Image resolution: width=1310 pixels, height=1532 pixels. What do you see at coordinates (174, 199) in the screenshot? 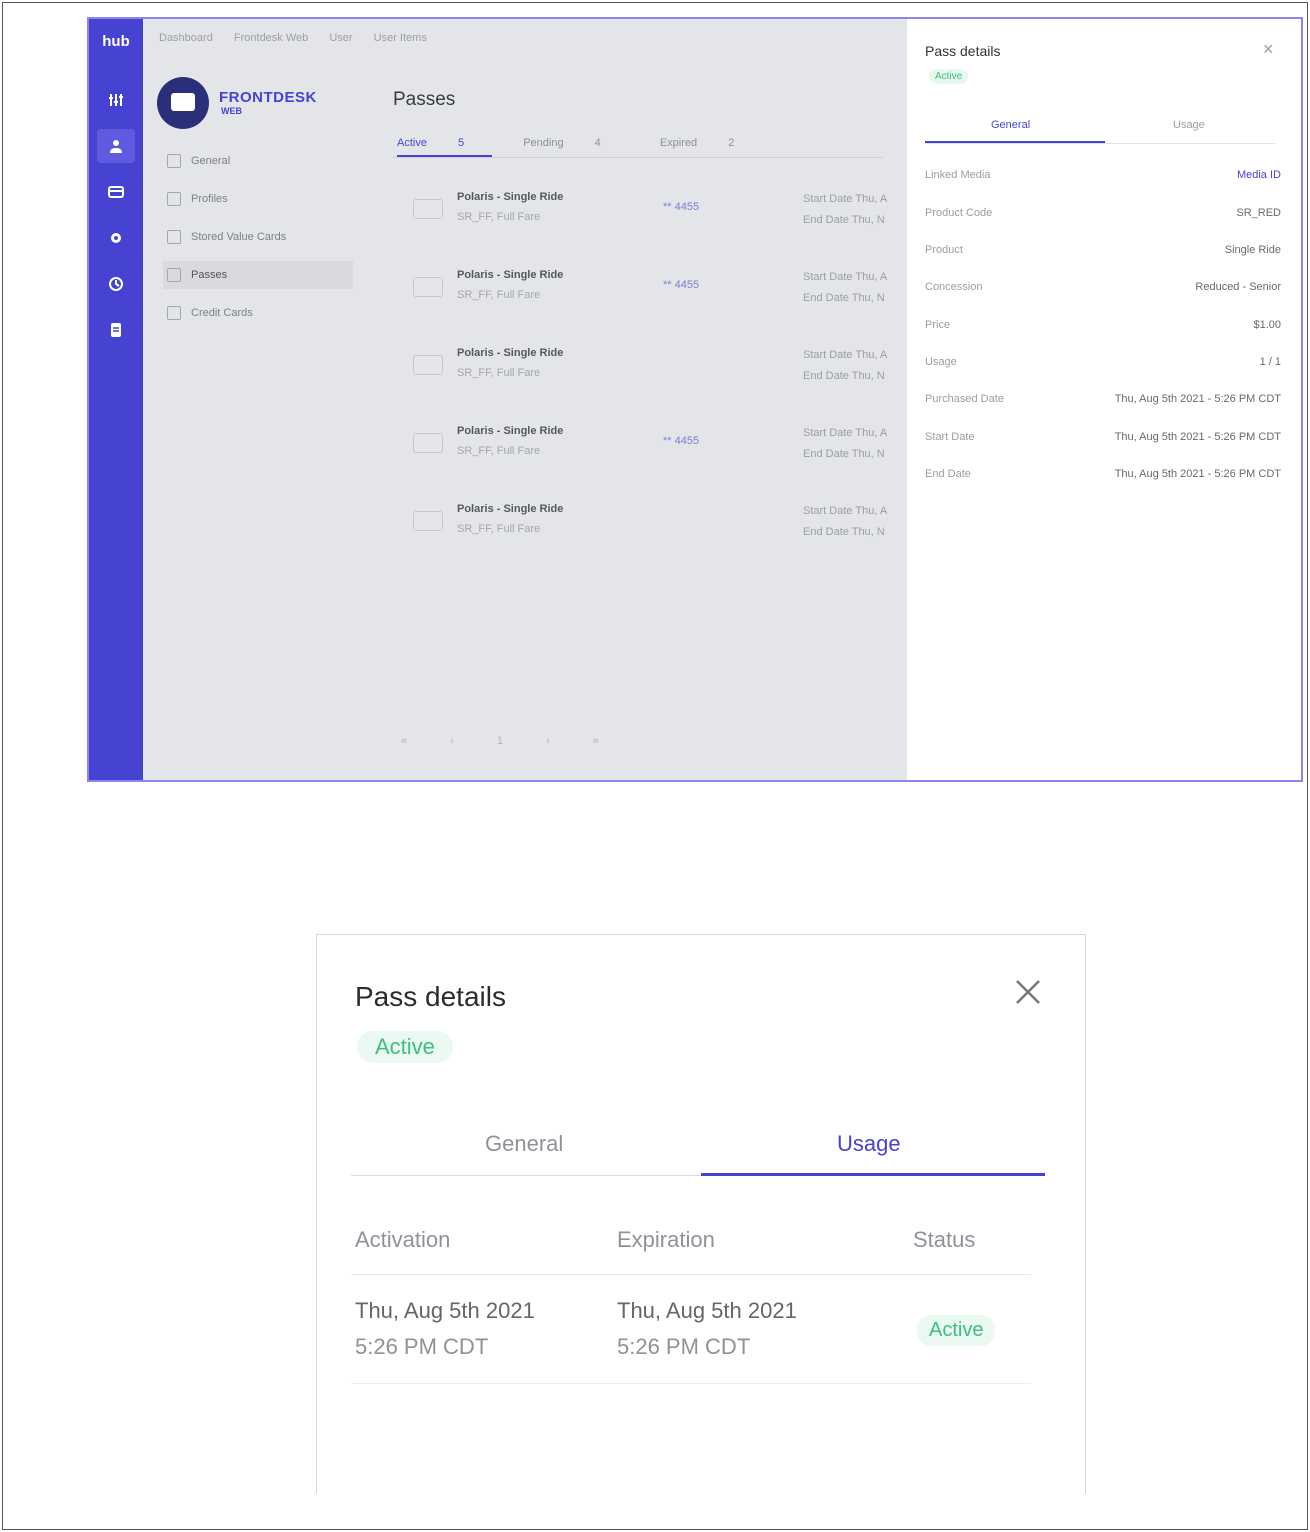
I see `profile-icon` at bounding box center [174, 199].